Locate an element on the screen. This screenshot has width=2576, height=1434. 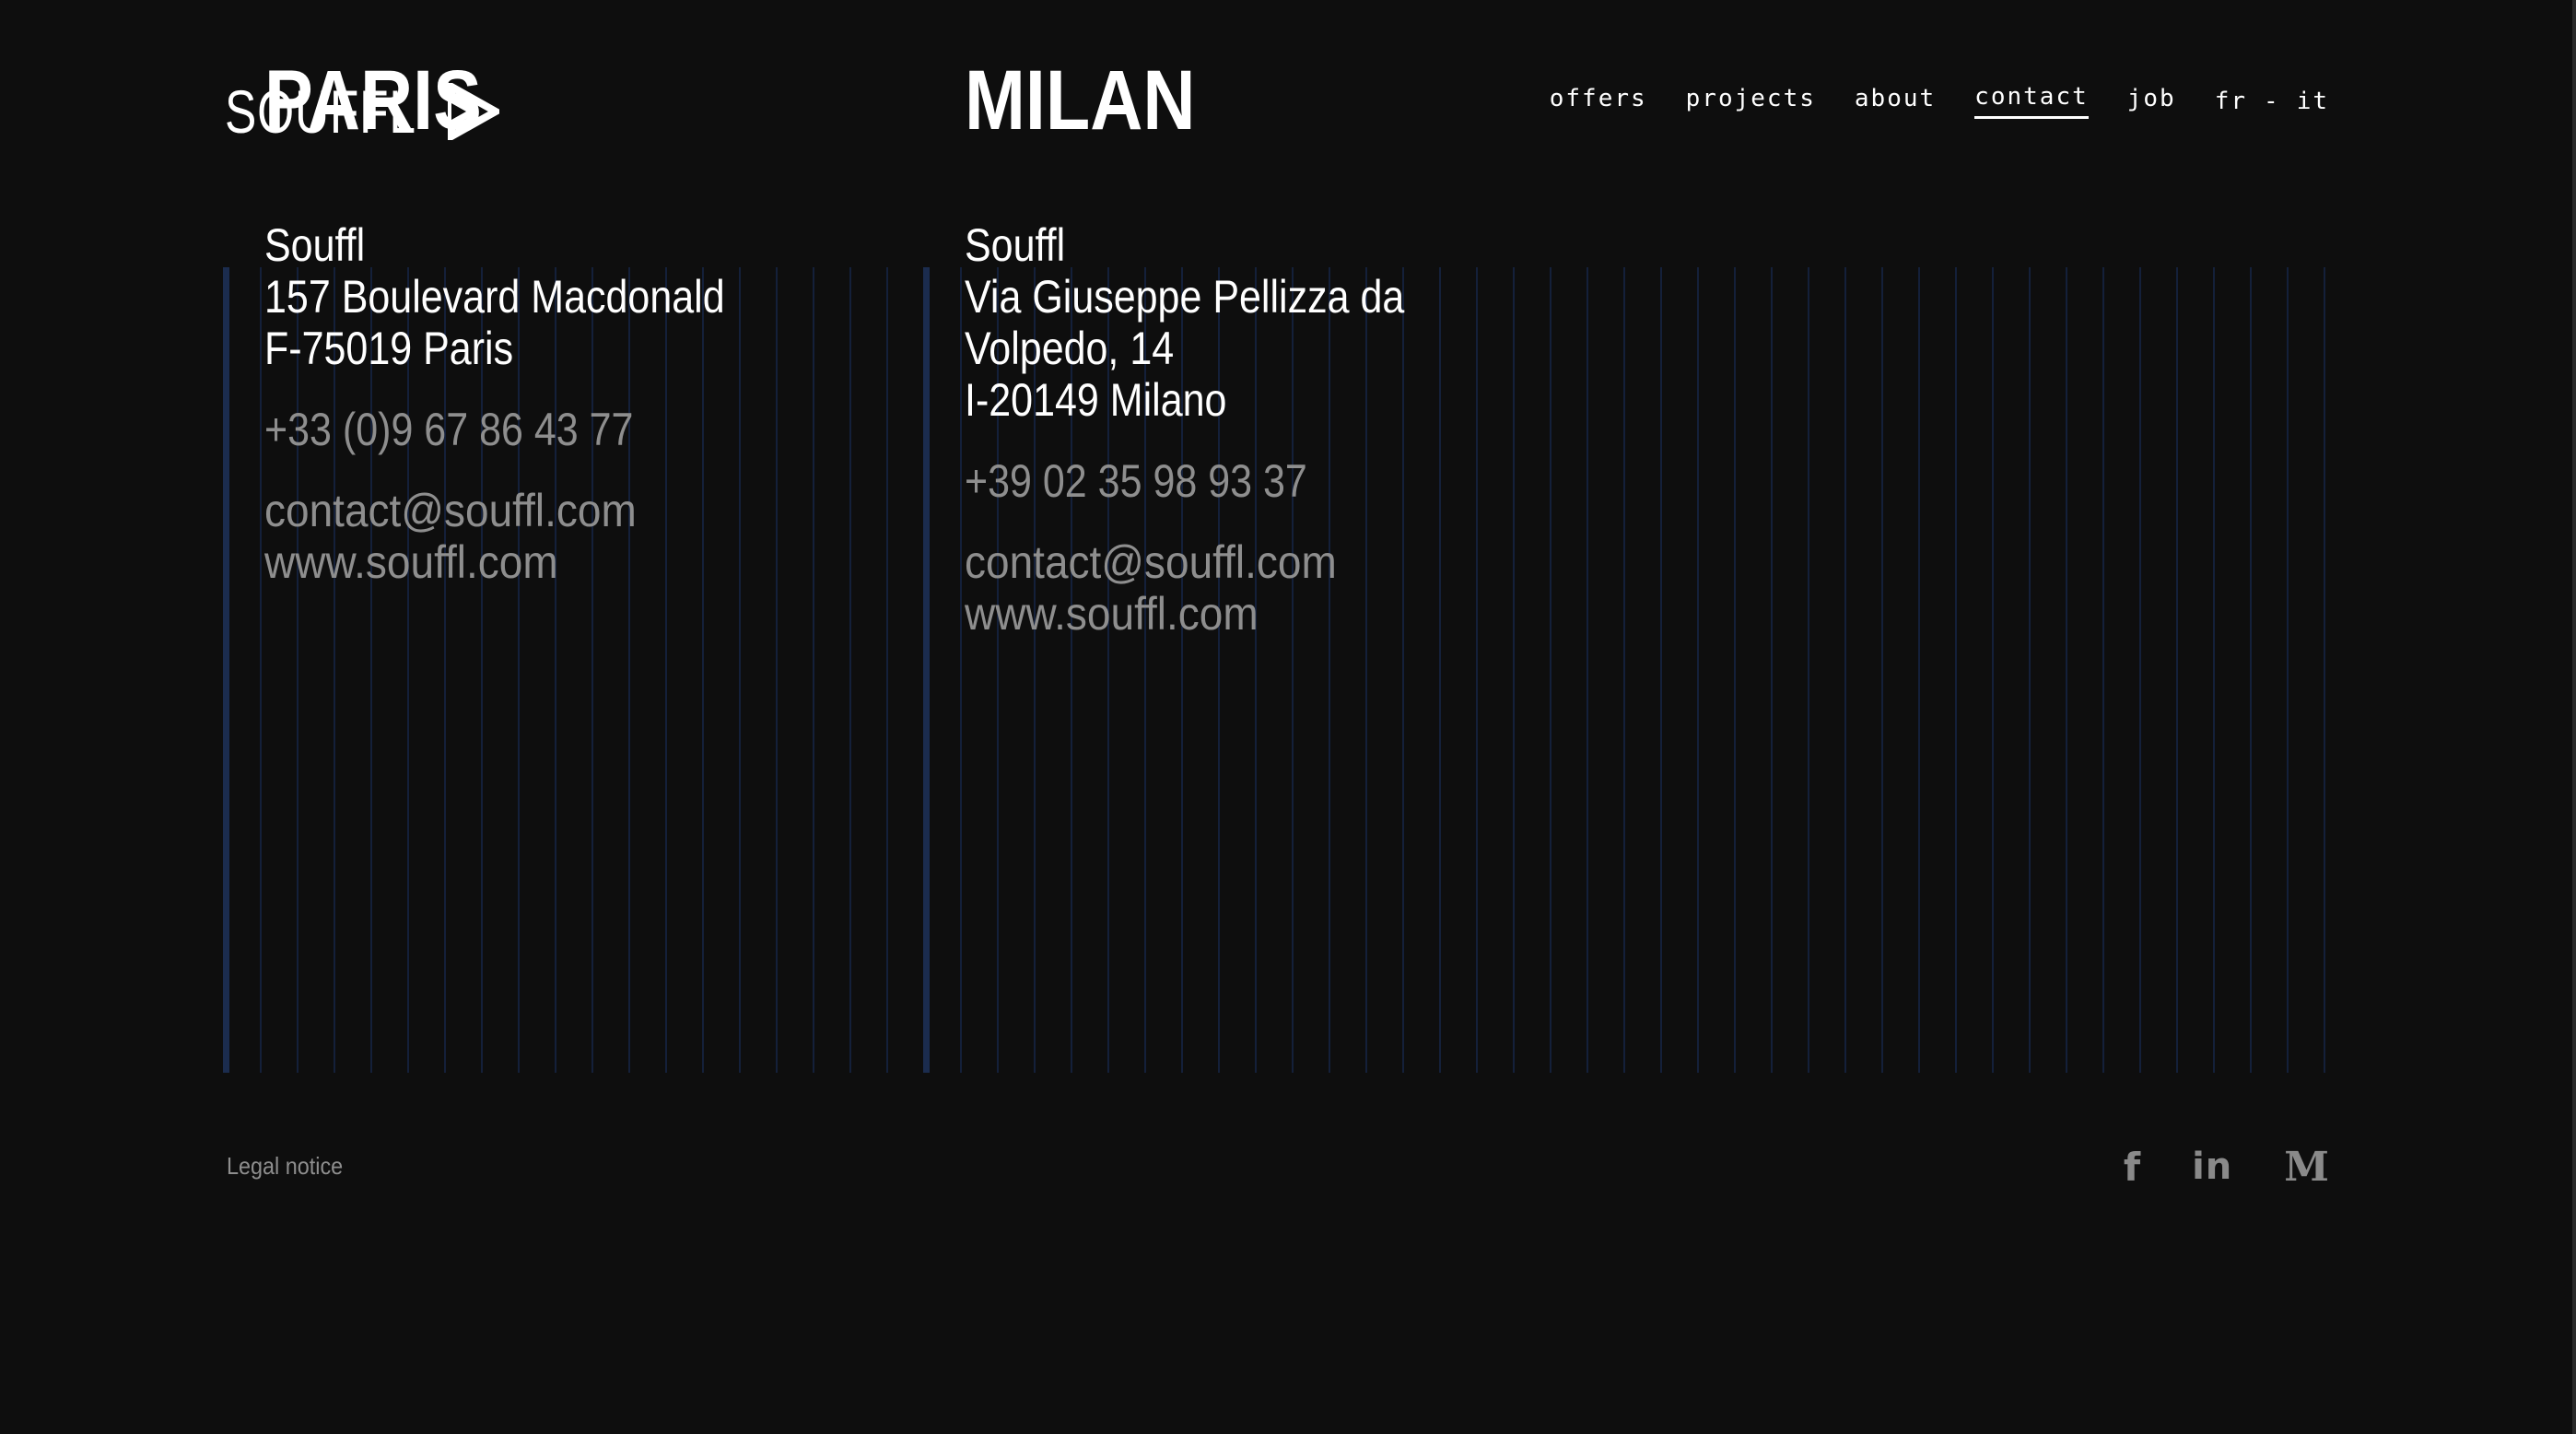
nav-job: job is located at coordinates (2151, 101).